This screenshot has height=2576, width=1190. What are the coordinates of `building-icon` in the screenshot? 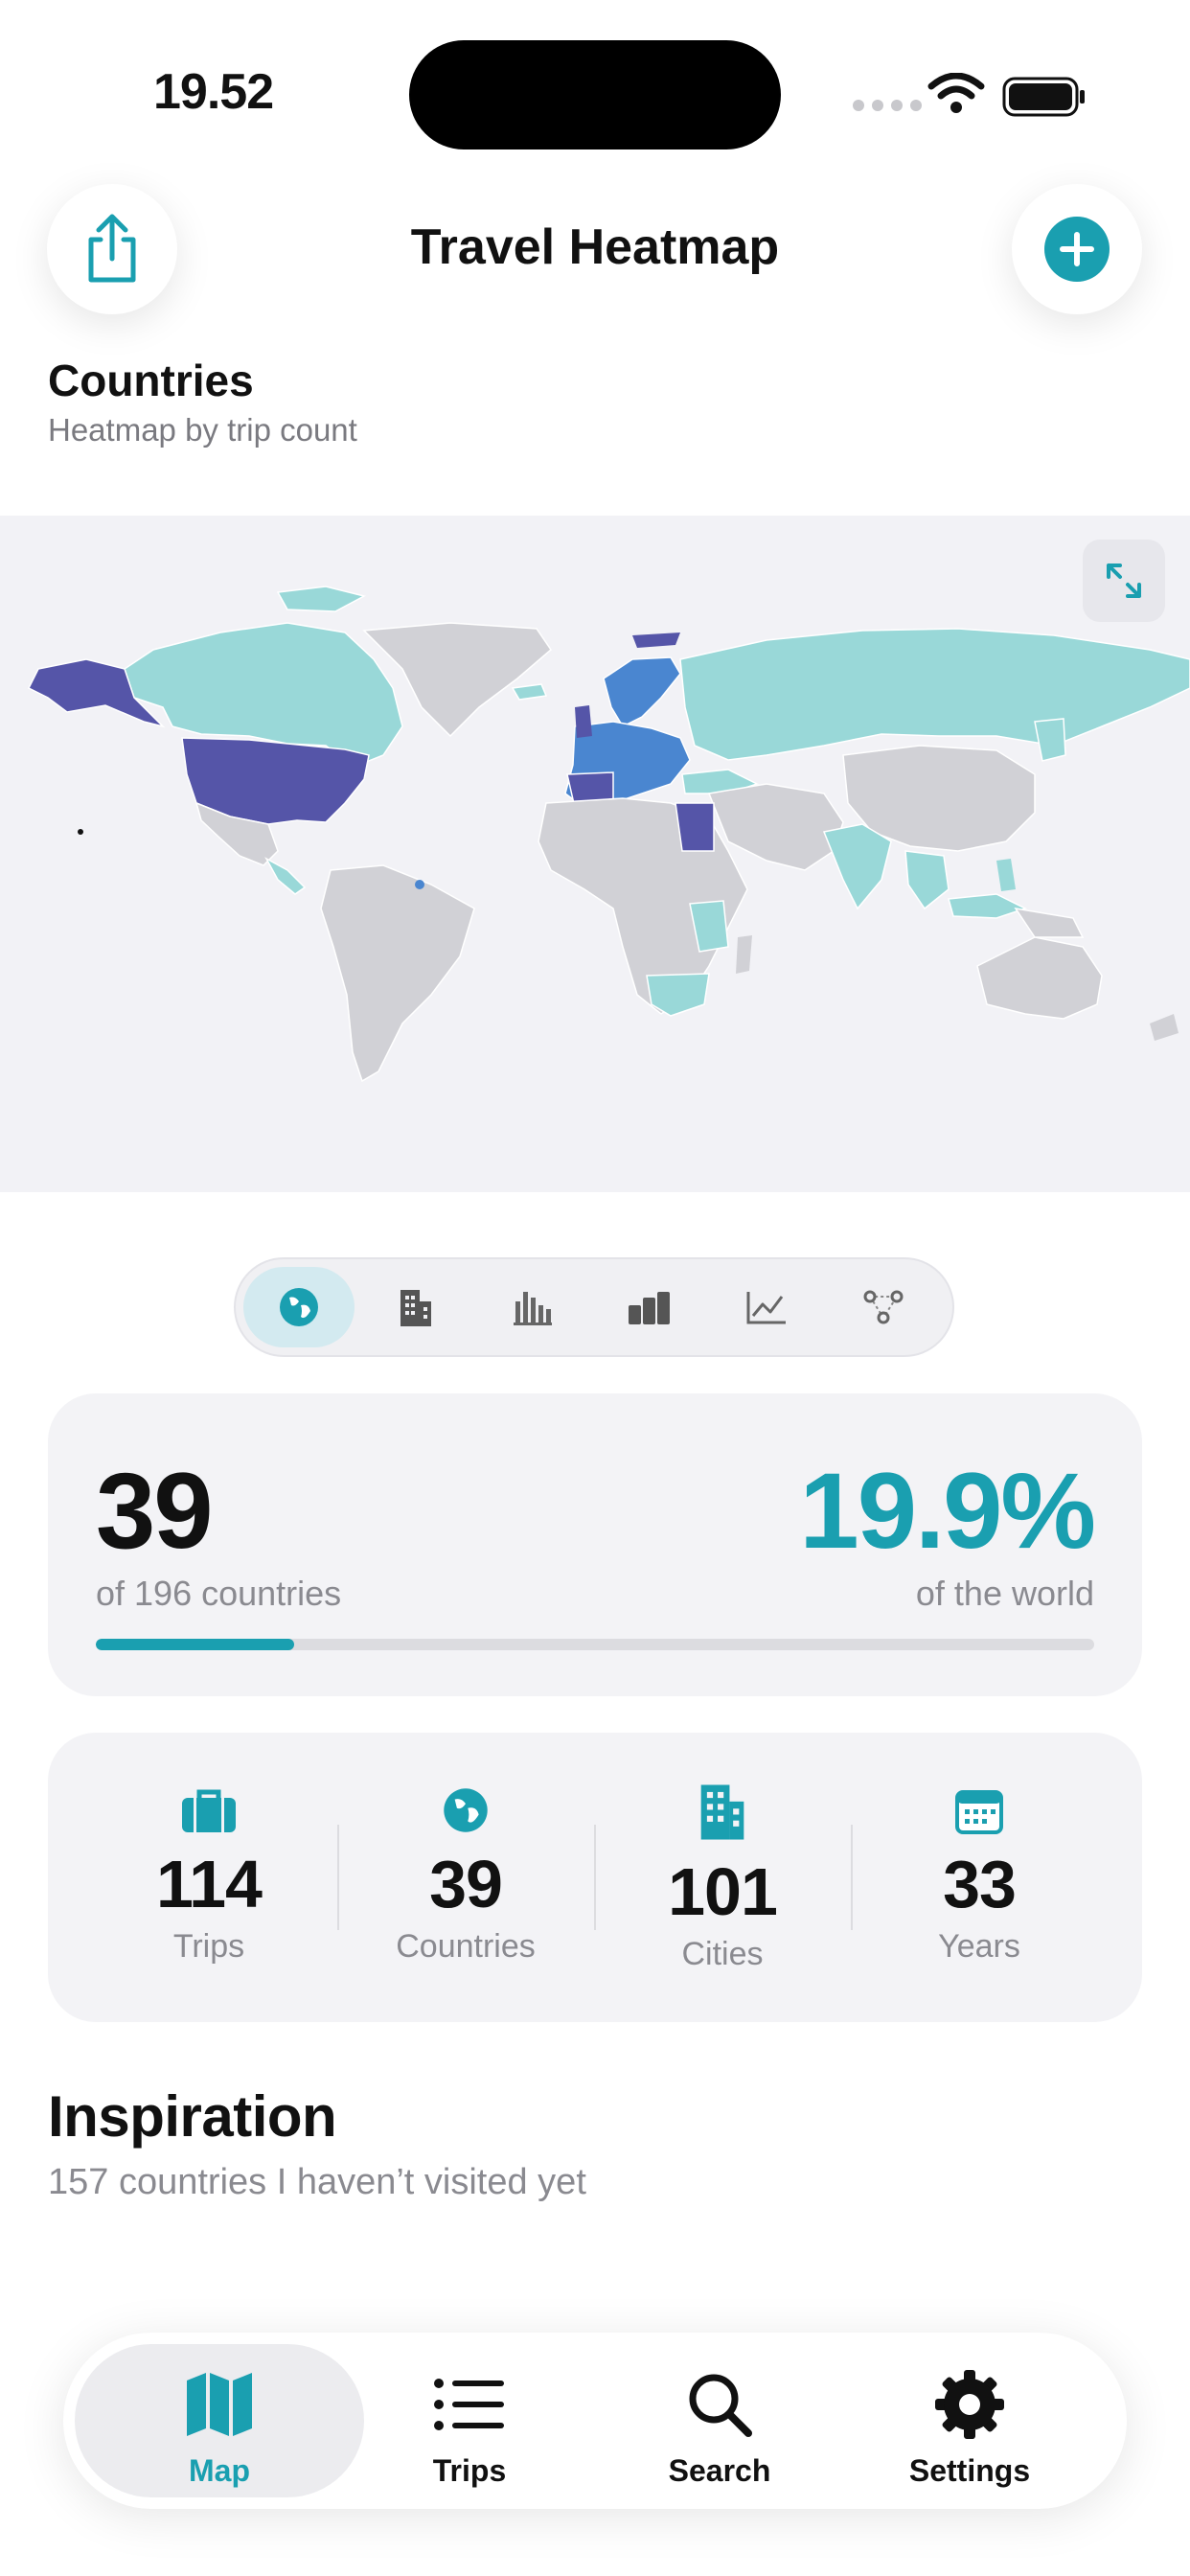 It's located at (722, 1812).